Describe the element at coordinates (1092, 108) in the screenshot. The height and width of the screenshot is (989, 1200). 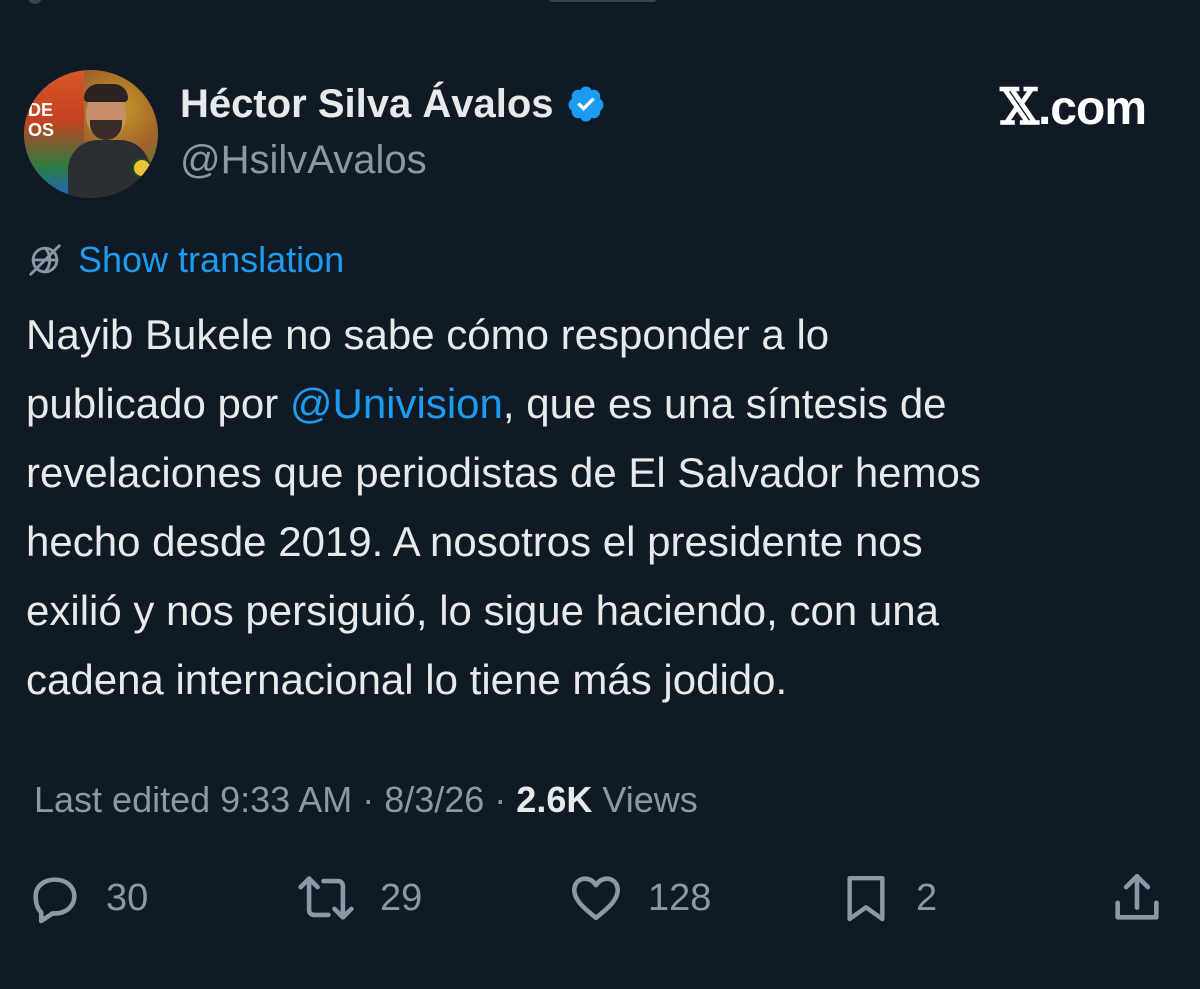
I see `x-domain-suffix: .com` at that location.